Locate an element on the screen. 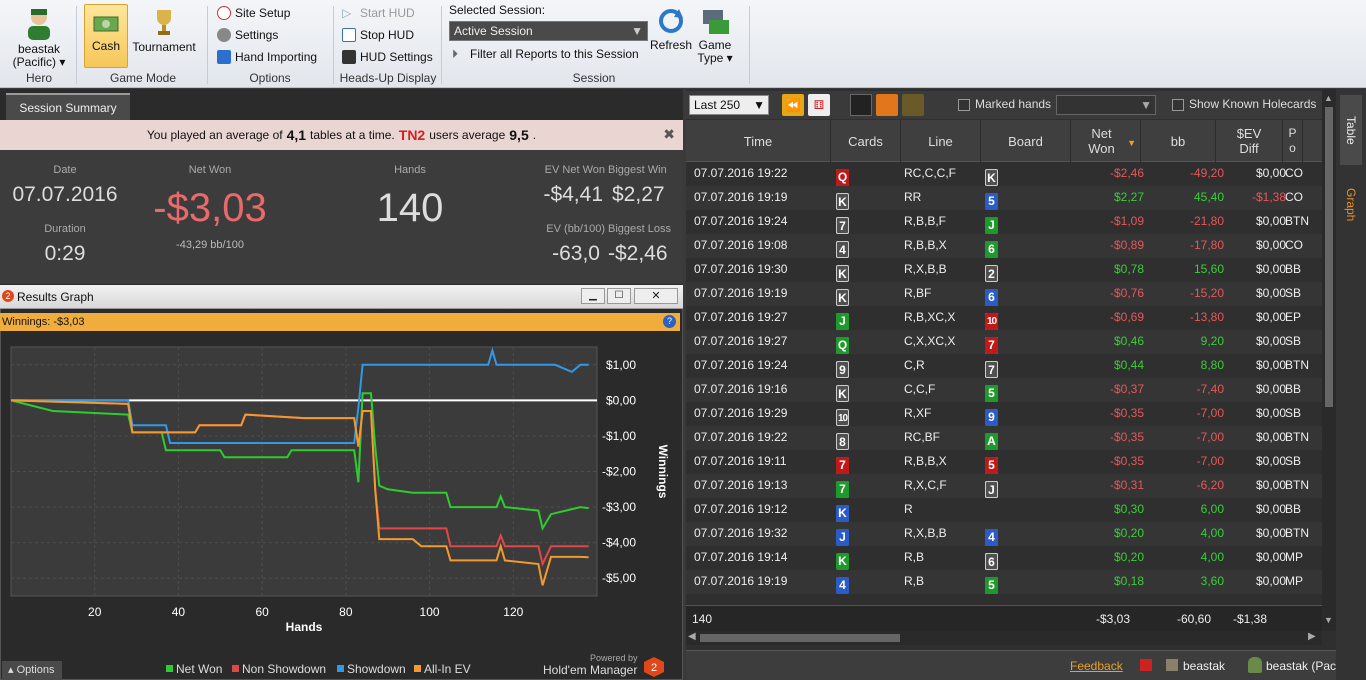  cell-line: R,B is located at coordinates (914, 557).